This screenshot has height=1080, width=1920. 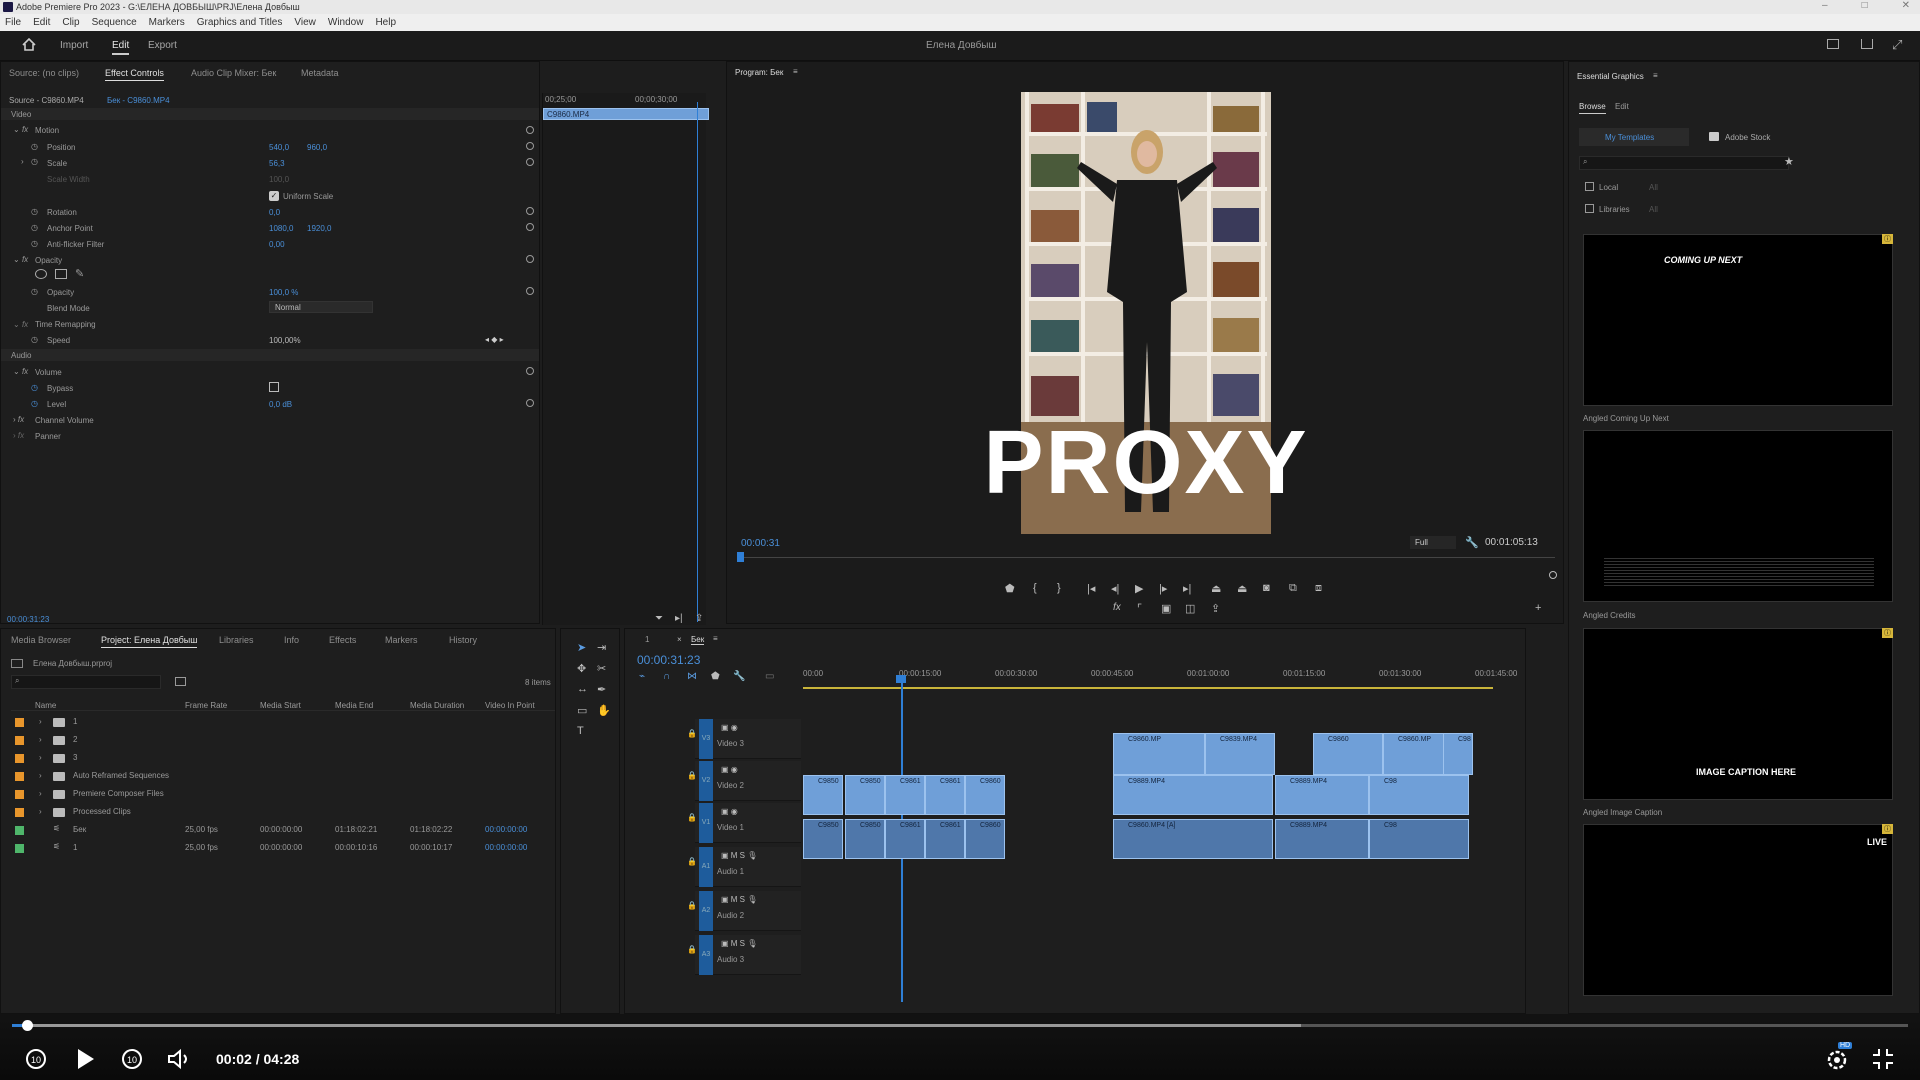 What do you see at coordinates (280, 705) in the screenshot?
I see `col-media-start: Media Start` at bounding box center [280, 705].